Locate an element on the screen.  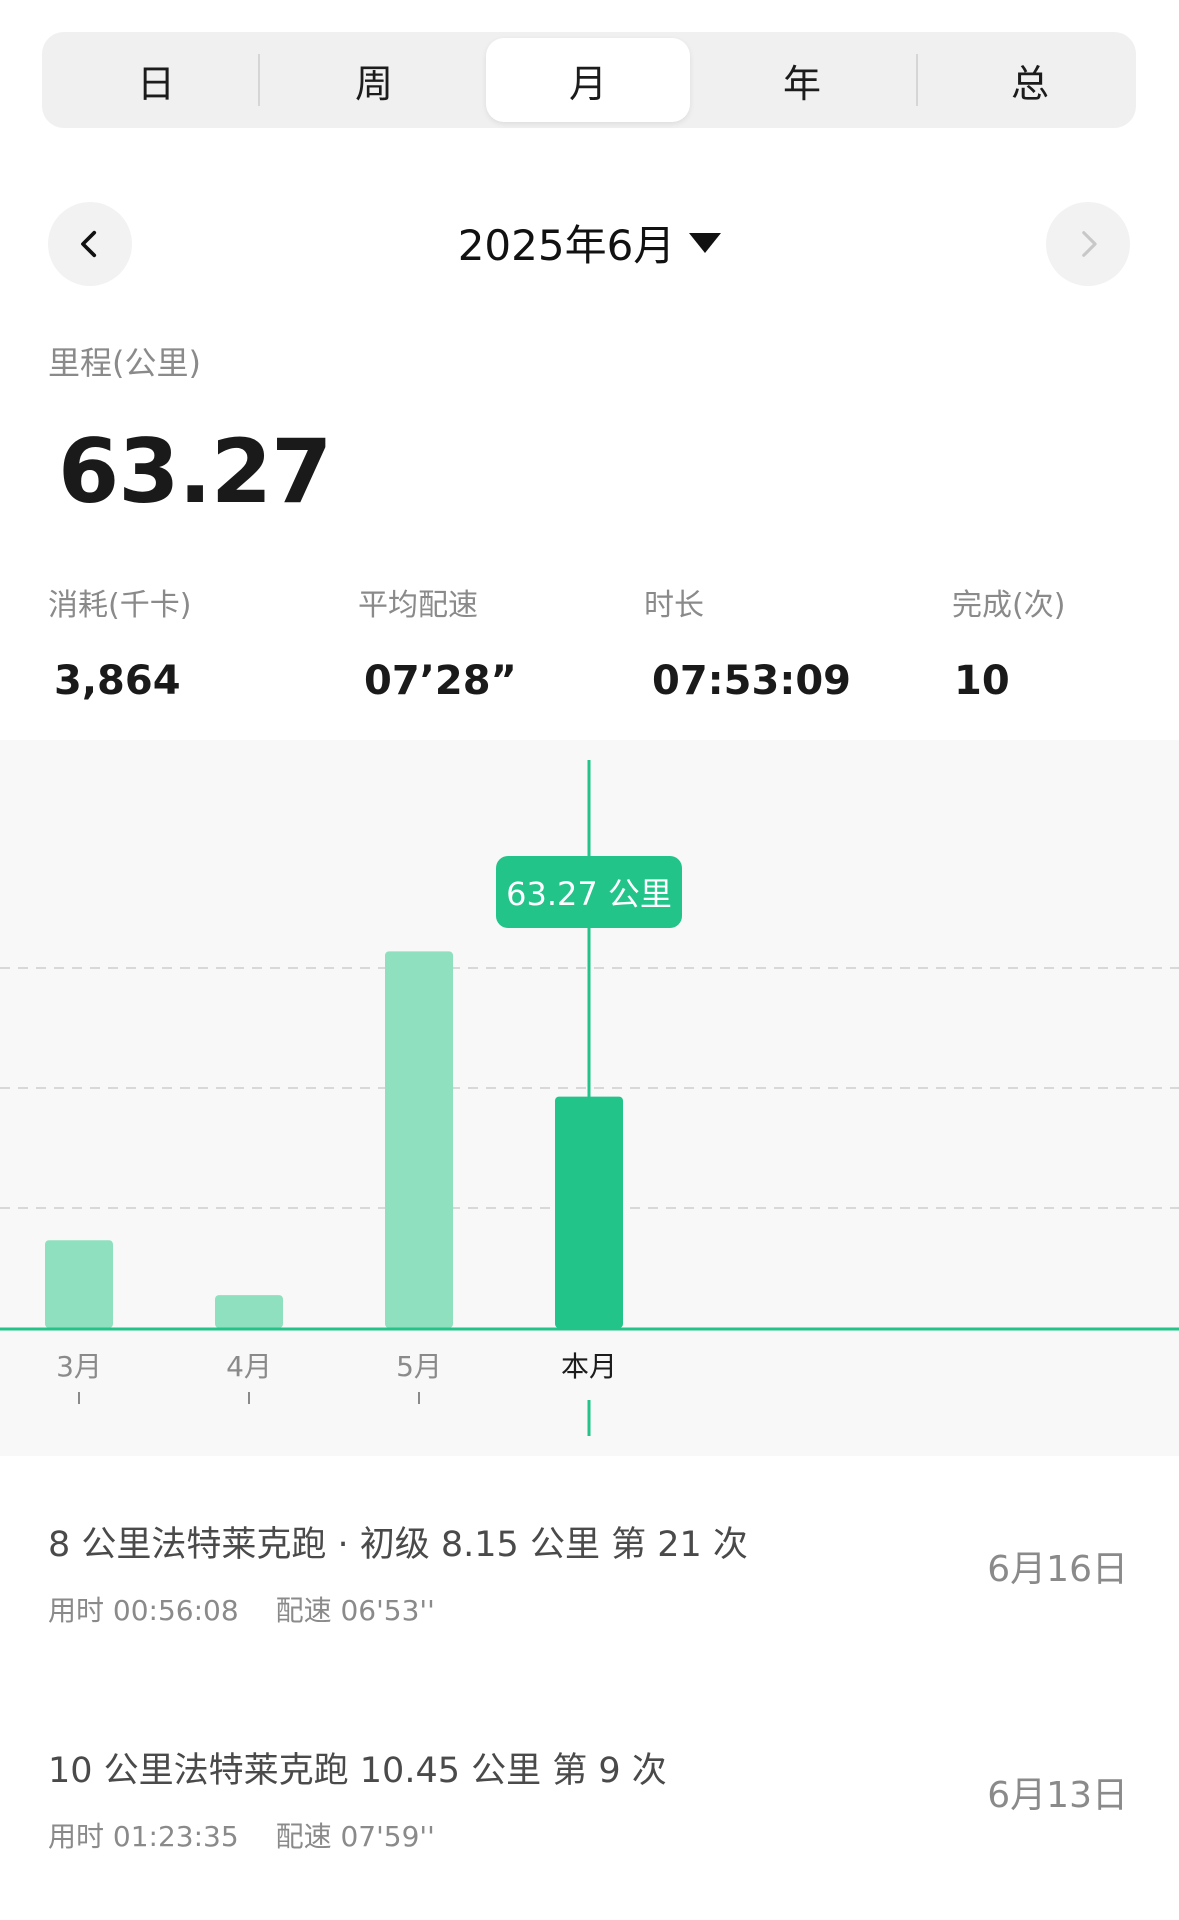
tab-month: 月 is located at coordinates (588, 80).